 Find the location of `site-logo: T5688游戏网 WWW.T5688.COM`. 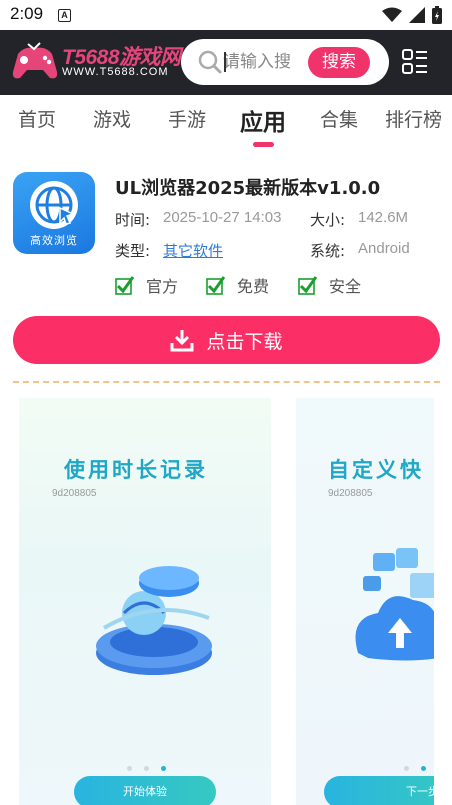

site-logo: T5688游戏网 WWW.T5688.COM is located at coordinates (95, 62).